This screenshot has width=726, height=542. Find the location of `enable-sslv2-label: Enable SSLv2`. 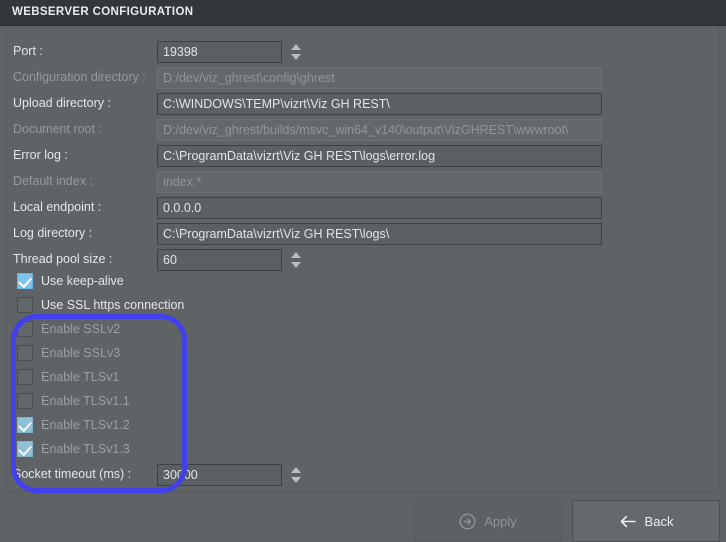

enable-sslv2-label: Enable SSLv2 is located at coordinates (81, 329).